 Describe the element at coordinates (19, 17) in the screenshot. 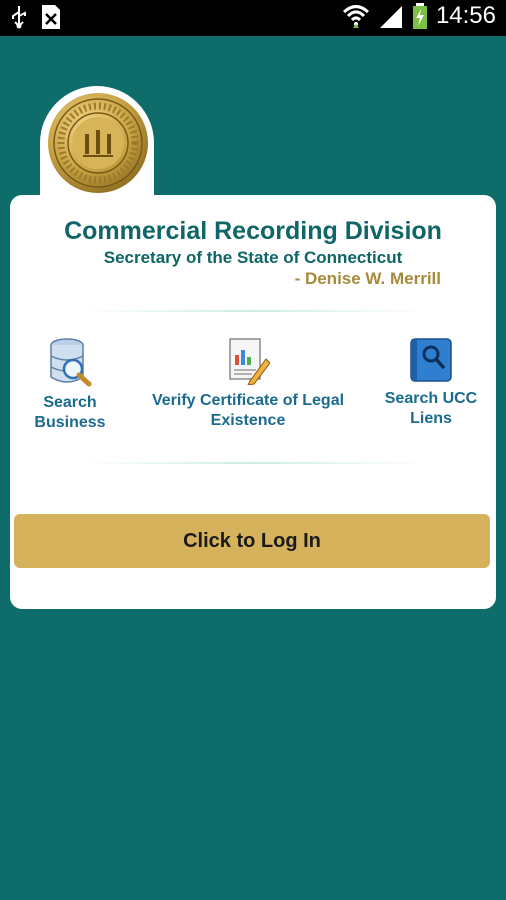

I see `usb-icon` at that location.